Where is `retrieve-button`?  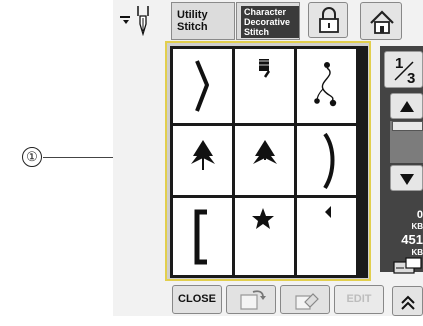 retrieve-button is located at coordinates (251, 299).